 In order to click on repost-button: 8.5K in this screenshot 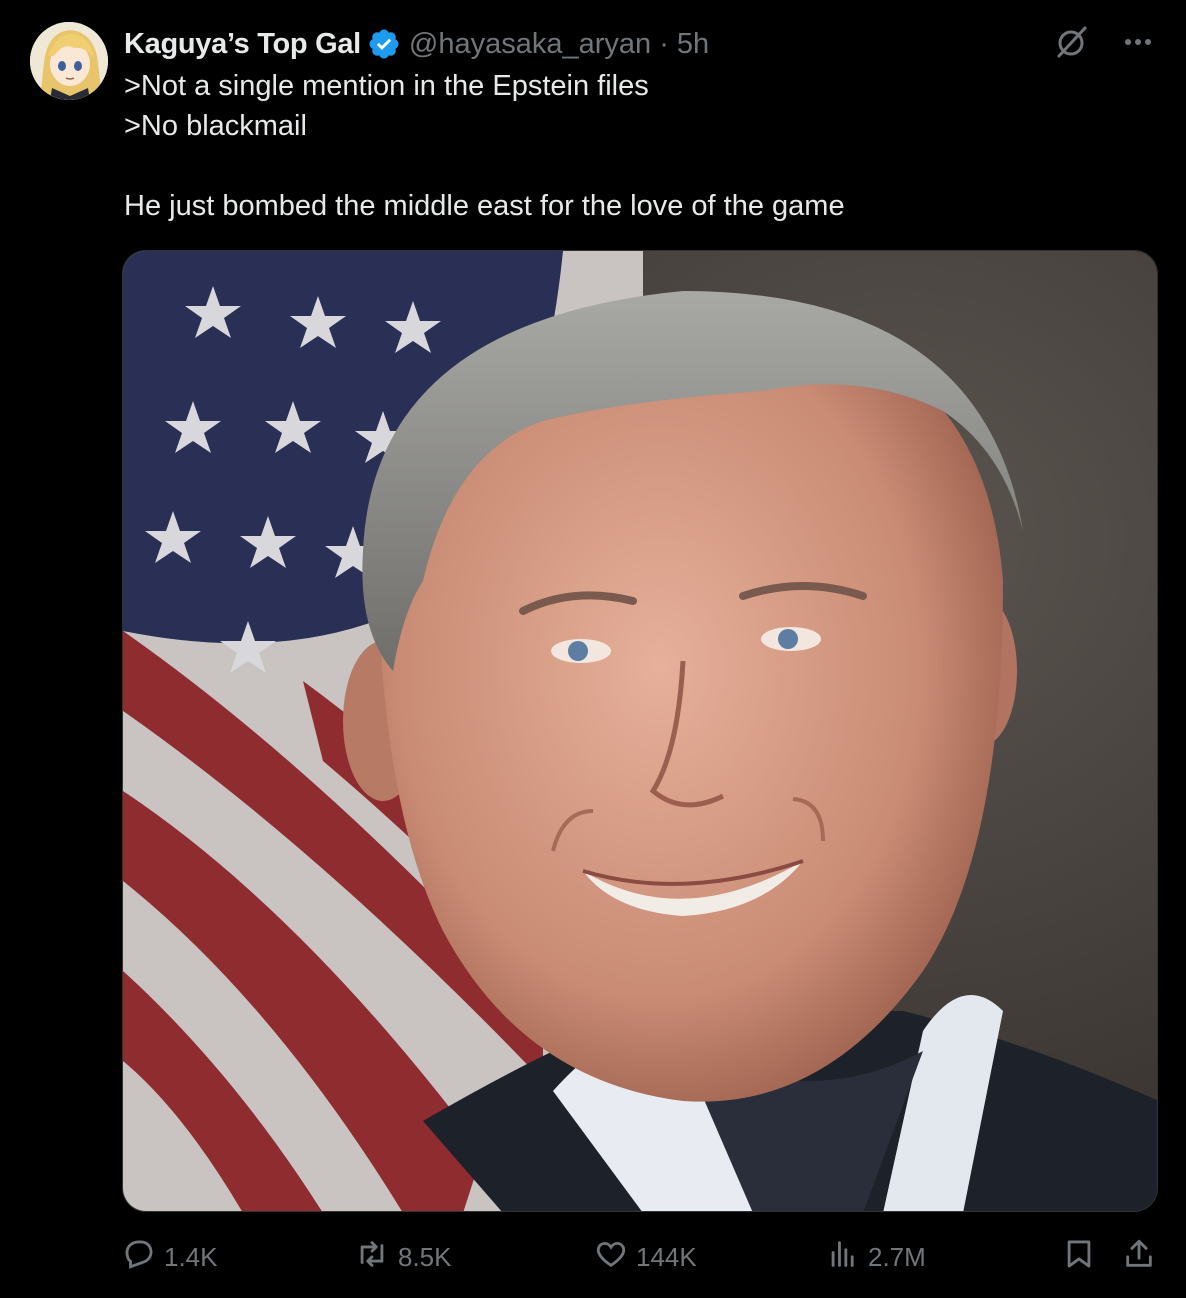, I will do `click(403, 1257)`.